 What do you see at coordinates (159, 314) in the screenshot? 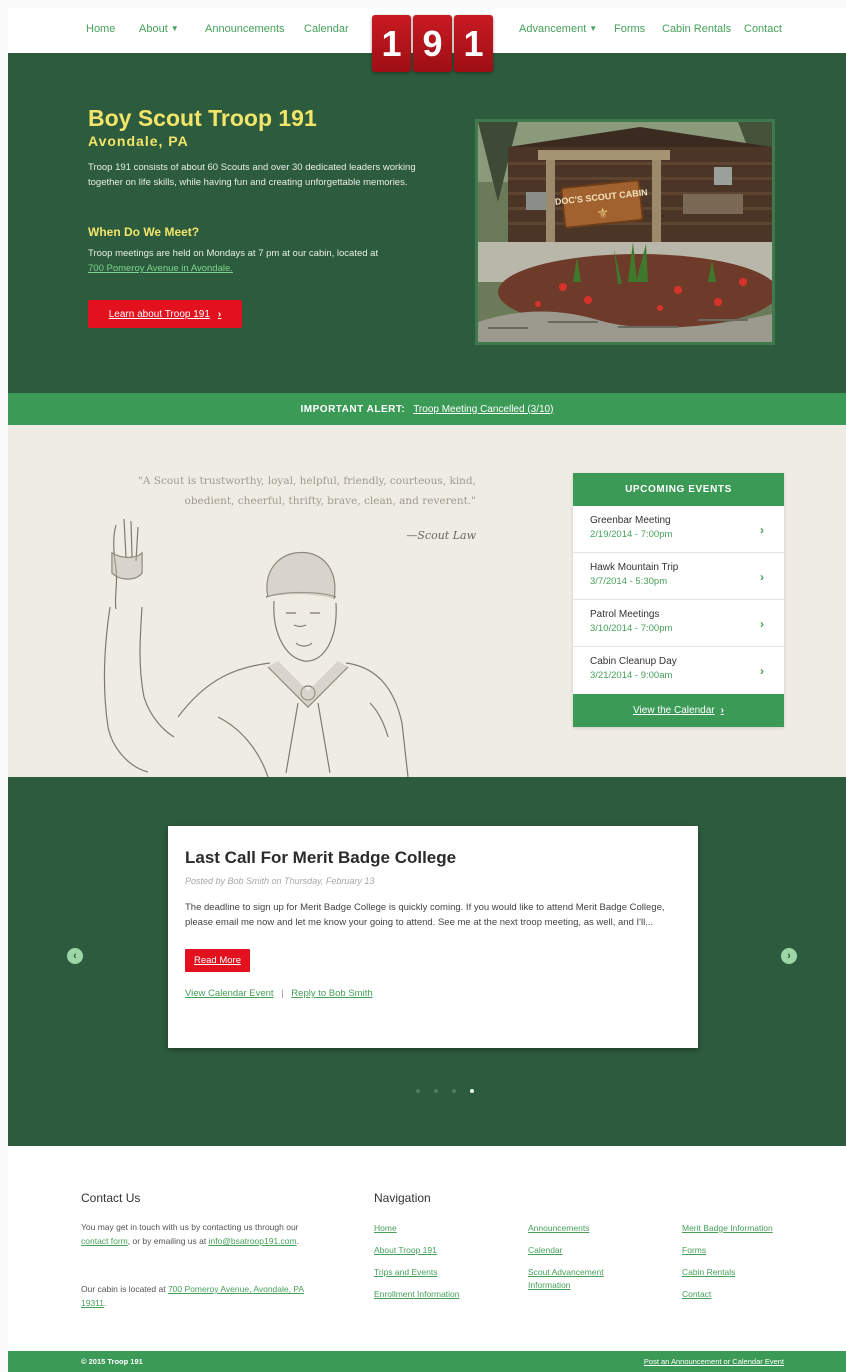
I see `learn-about-label: Learn about Troop 191` at bounding box center [159, 314].